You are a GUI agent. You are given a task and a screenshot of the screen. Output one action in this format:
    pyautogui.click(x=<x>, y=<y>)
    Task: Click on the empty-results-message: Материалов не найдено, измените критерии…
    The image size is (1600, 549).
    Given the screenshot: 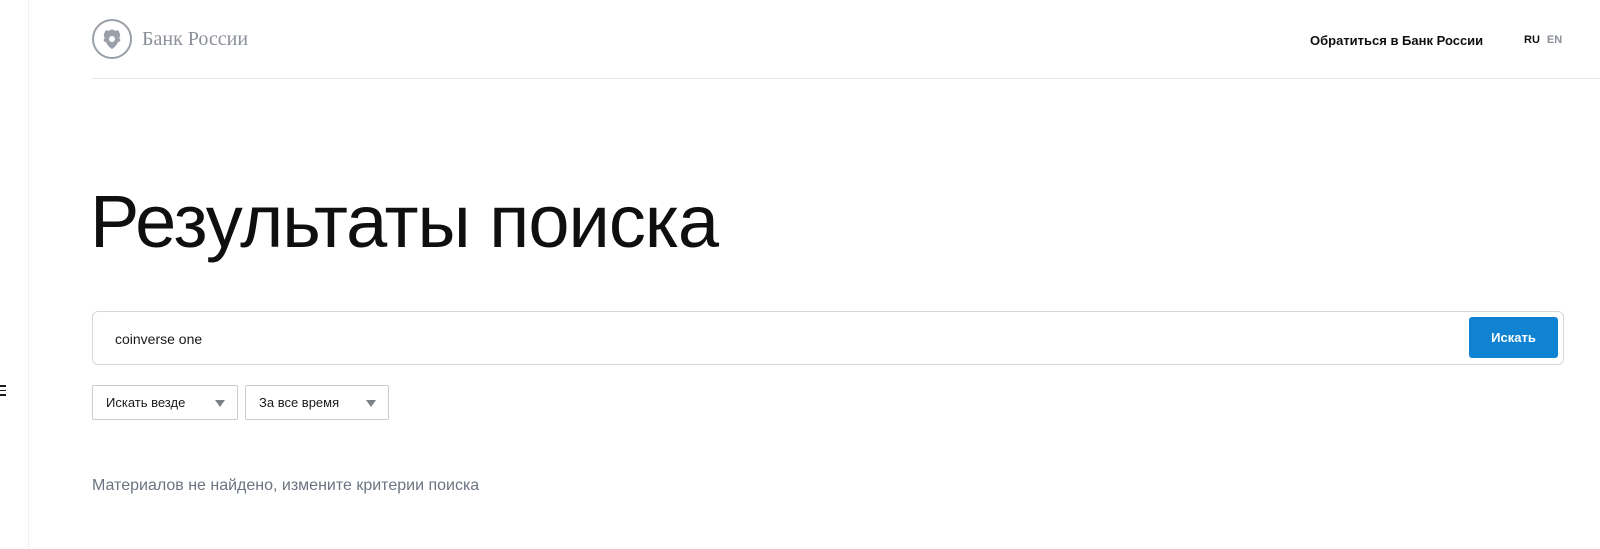 What is the action you would take?
    pyautogui.click(x=286, y=485)
    